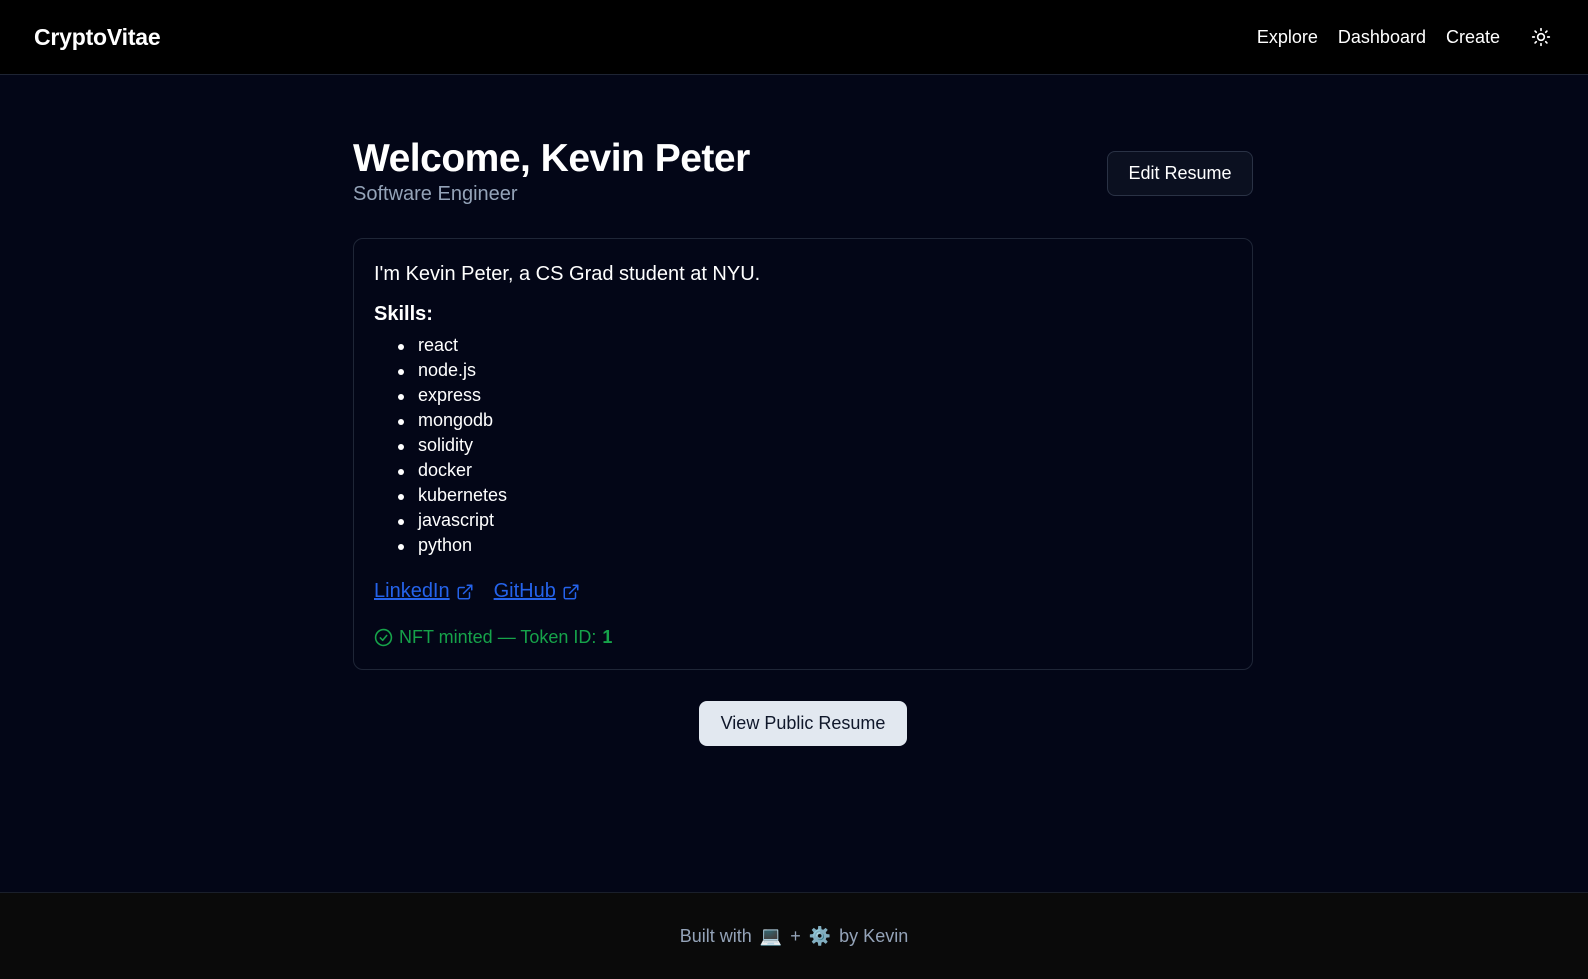  I want to click on nav-create: Create, so click(1473, 37).